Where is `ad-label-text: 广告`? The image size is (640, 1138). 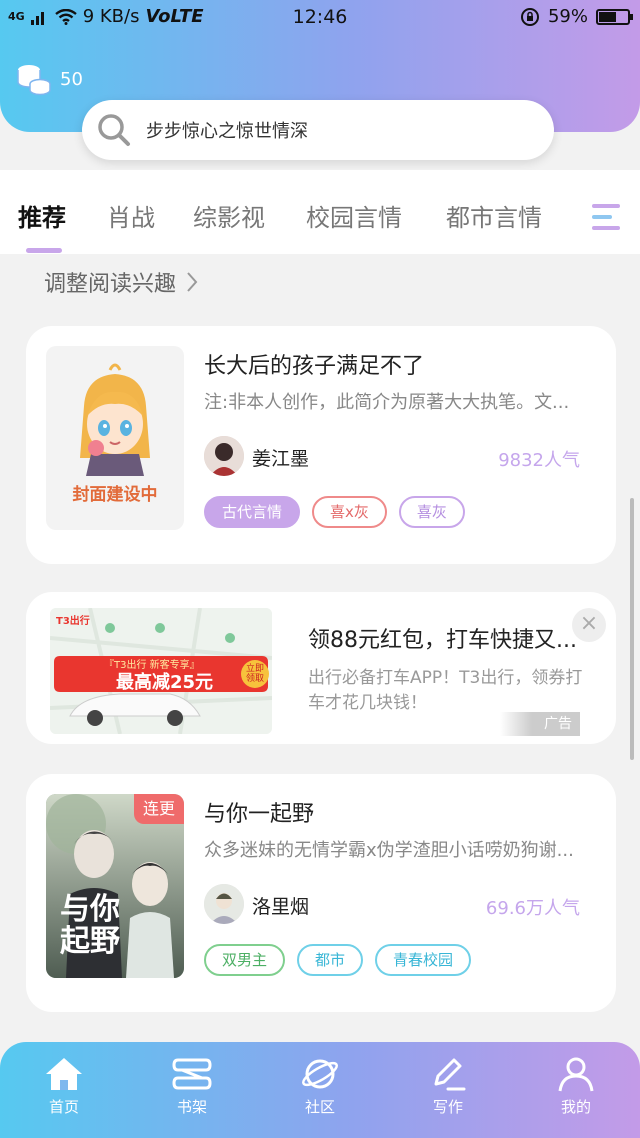 ad-label-text: 广告 is located at coordinates (558, 724).